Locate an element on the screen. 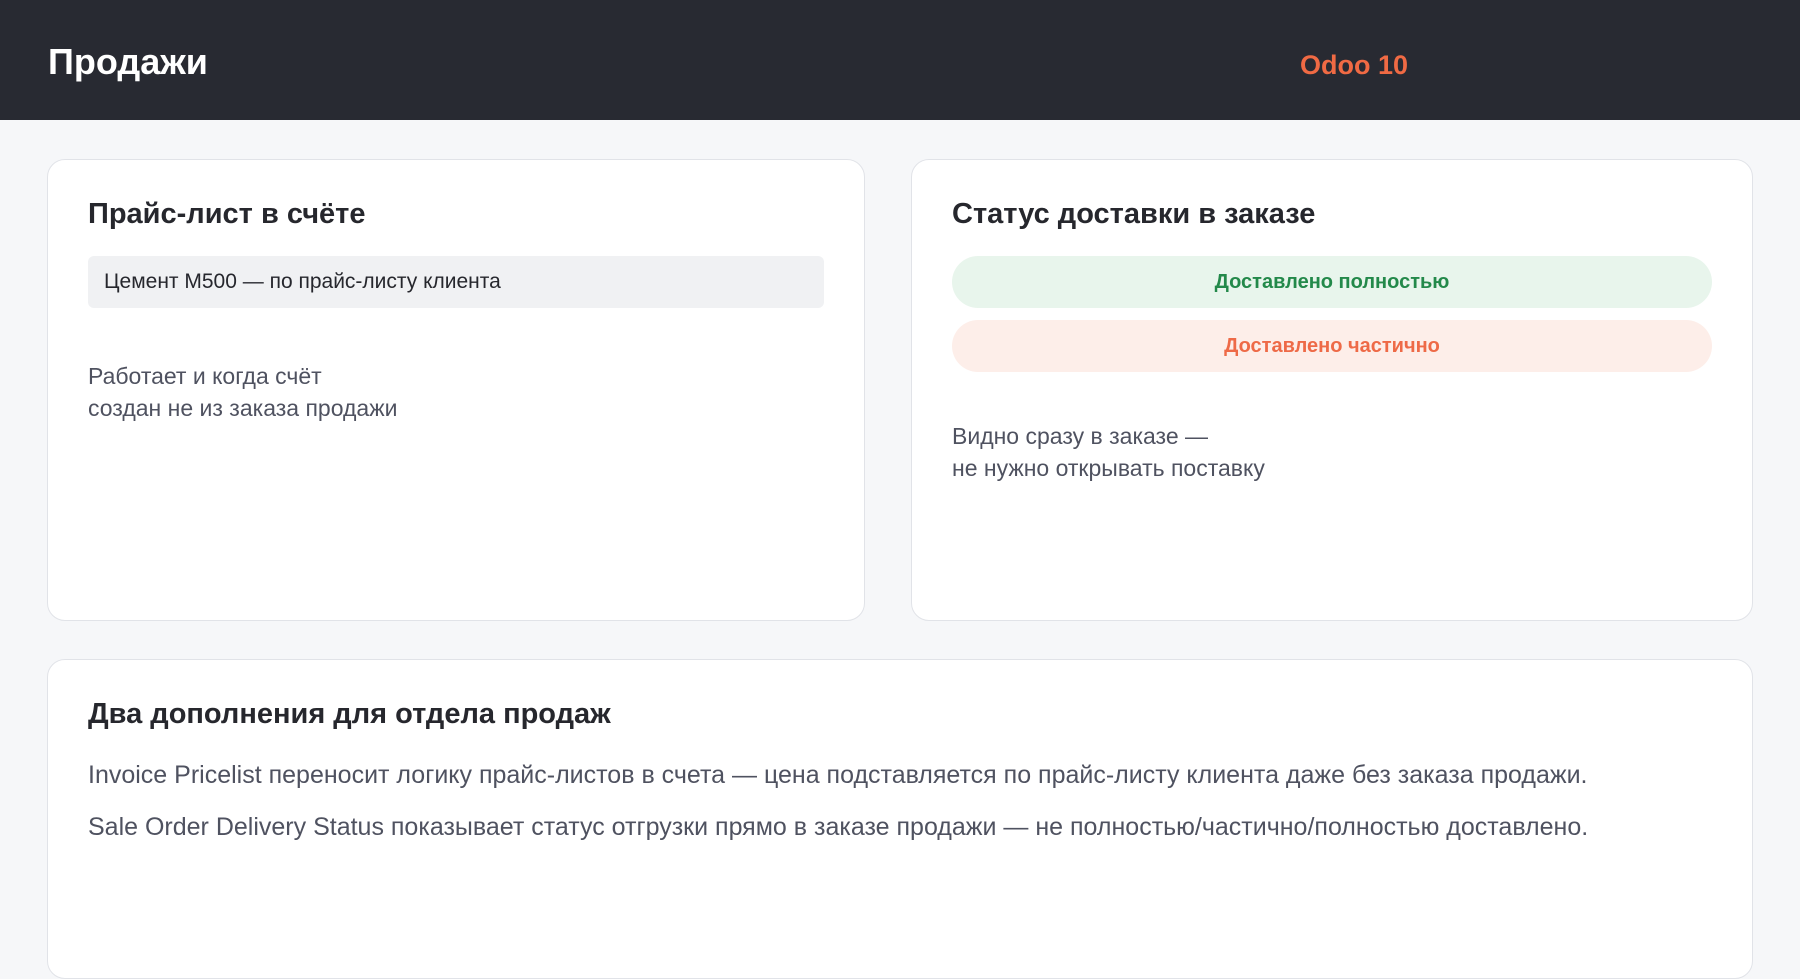 Image resolution: width=1800 pixels, height=979 pixels. note-line: создан не из заказа продажи is located at coordinates (243, 408).